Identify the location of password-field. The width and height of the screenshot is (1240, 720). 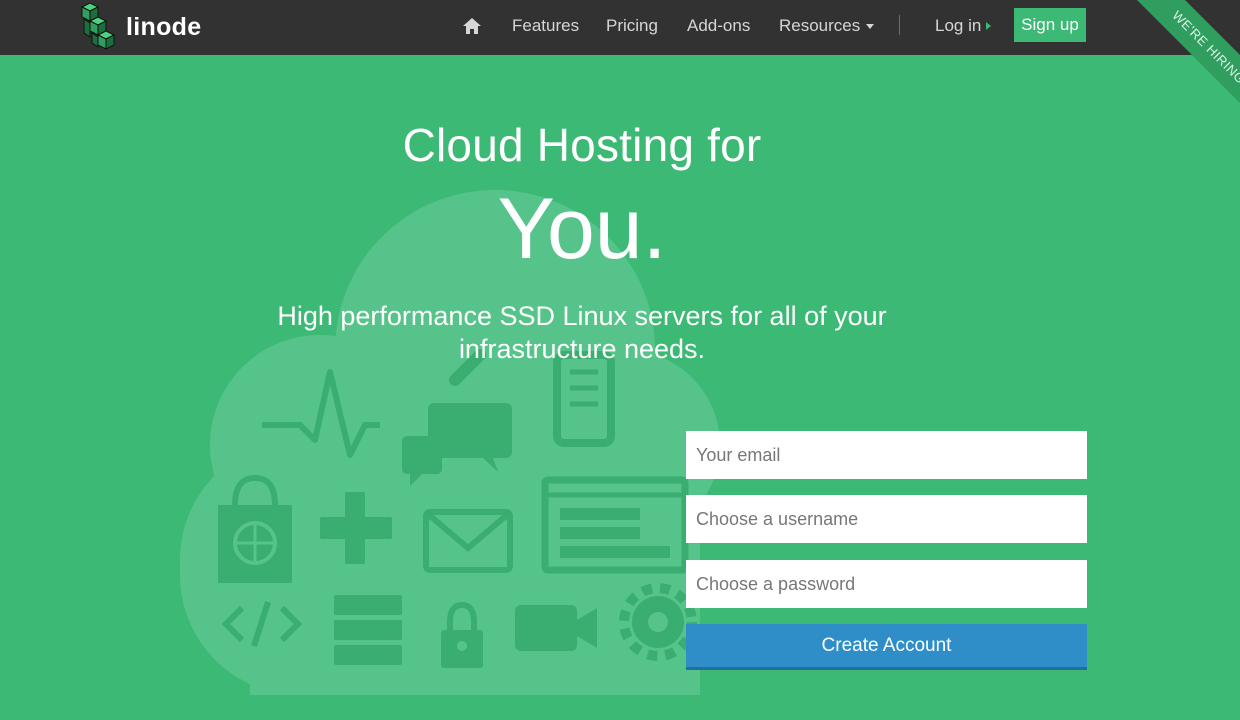
(886, 584).